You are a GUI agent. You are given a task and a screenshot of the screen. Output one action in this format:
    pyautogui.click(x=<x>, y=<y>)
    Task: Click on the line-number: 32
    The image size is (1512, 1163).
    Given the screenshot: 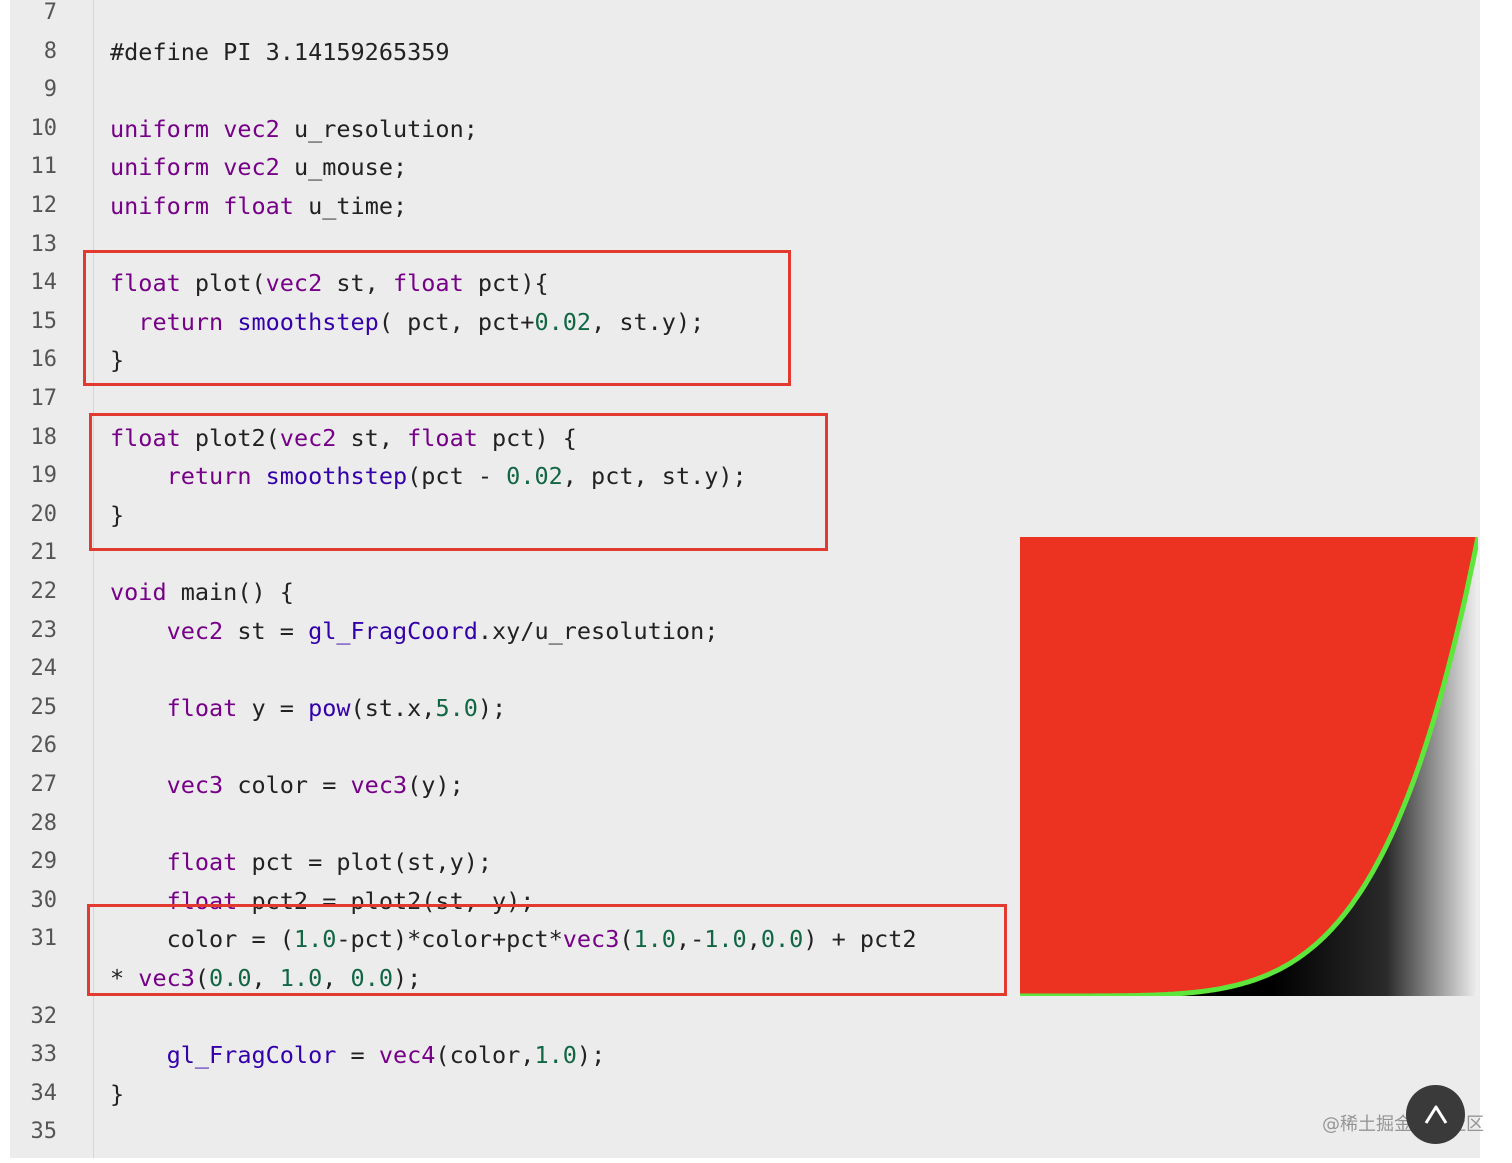 What is the action you would take?
    pyautogui.click(x=44, y=1016)
    